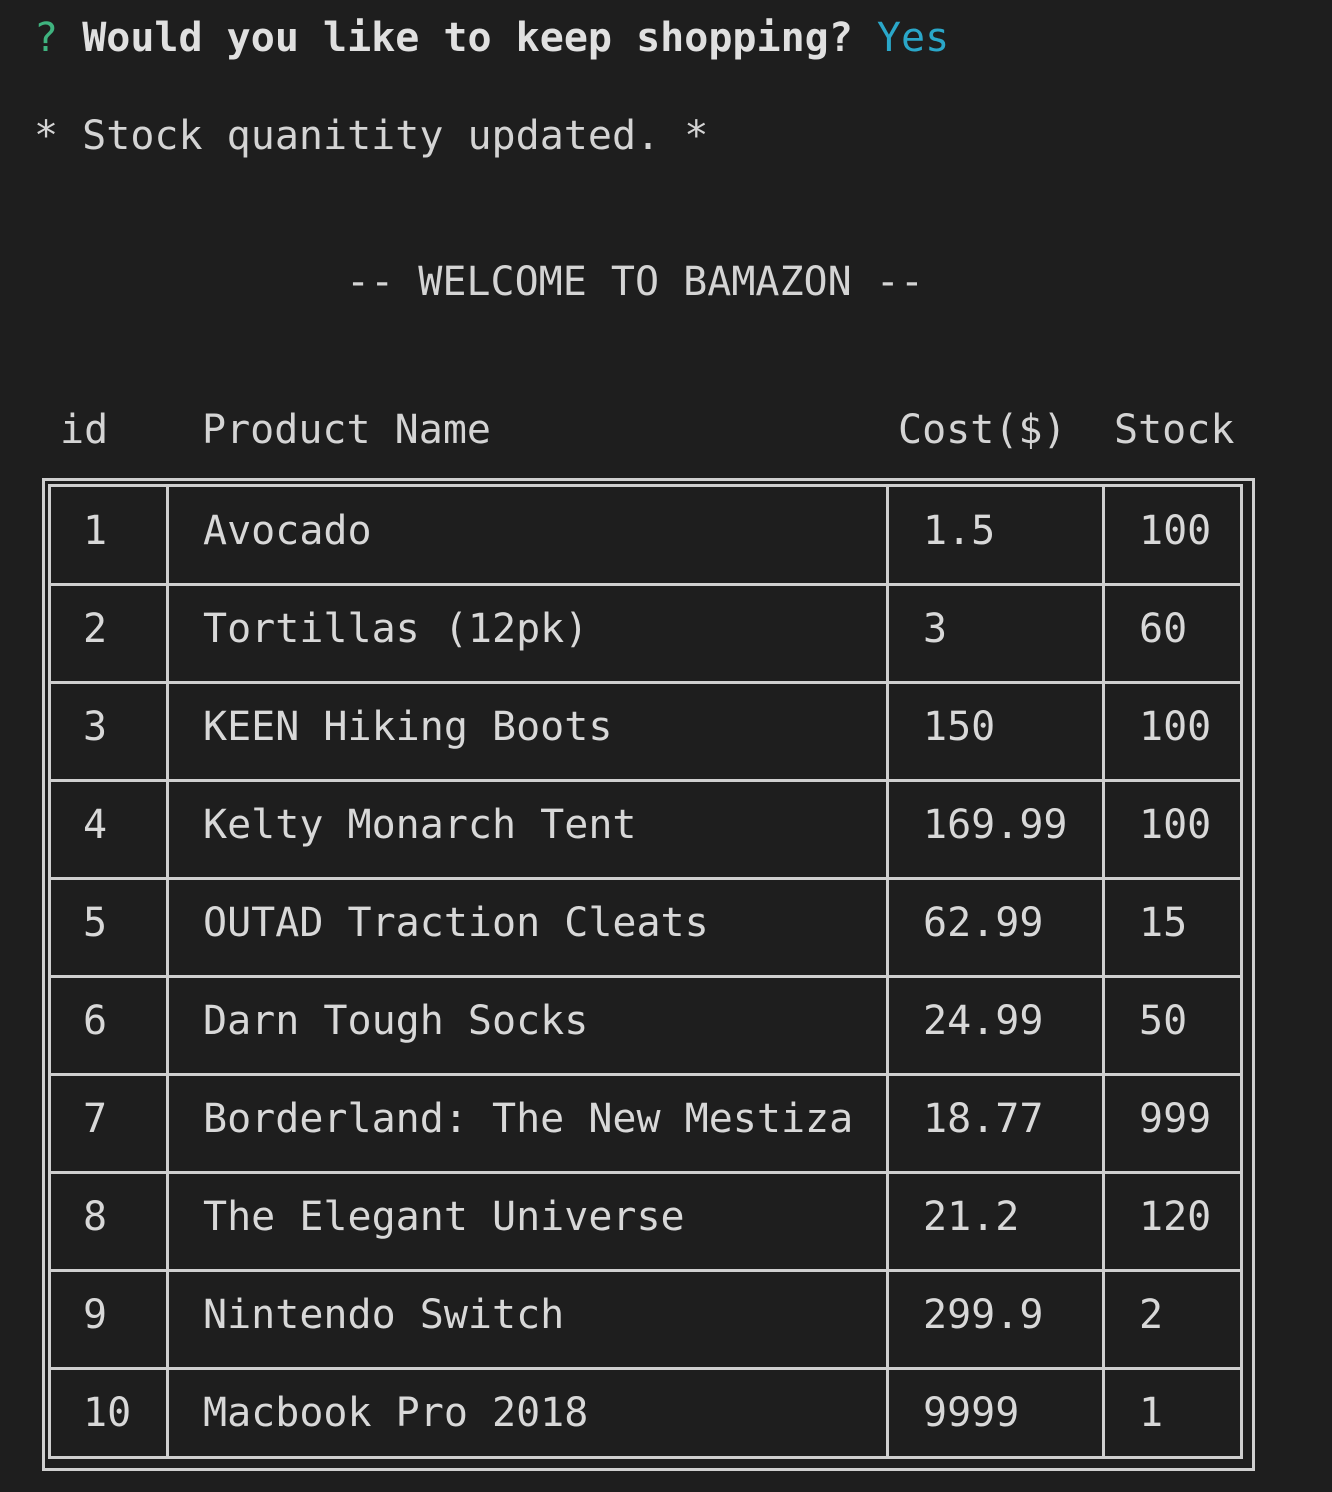 Image resolution: width=1332 pixels, height=1492 pixels. Describe the element at coordinates (982, 430) in the screenshot. I see `column-header-cost: Cost($)` at that location.